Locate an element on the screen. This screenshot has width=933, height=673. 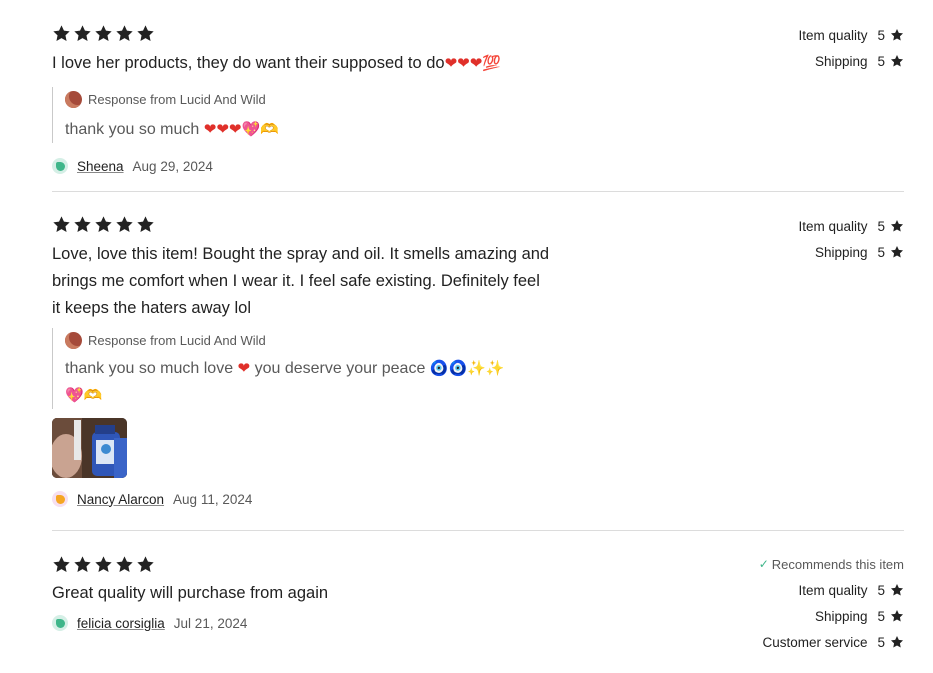
review-meta: Nancy Alarcon Aug 11, 2024 is located at coordinates (478, 499).